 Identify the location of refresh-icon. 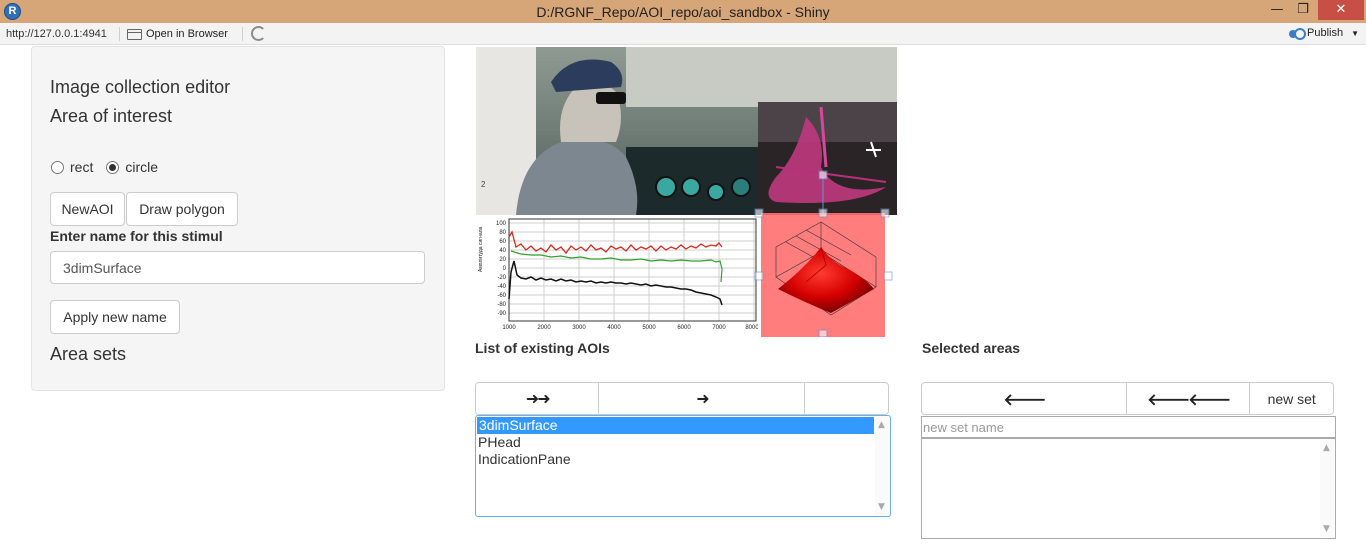
(258, 33).